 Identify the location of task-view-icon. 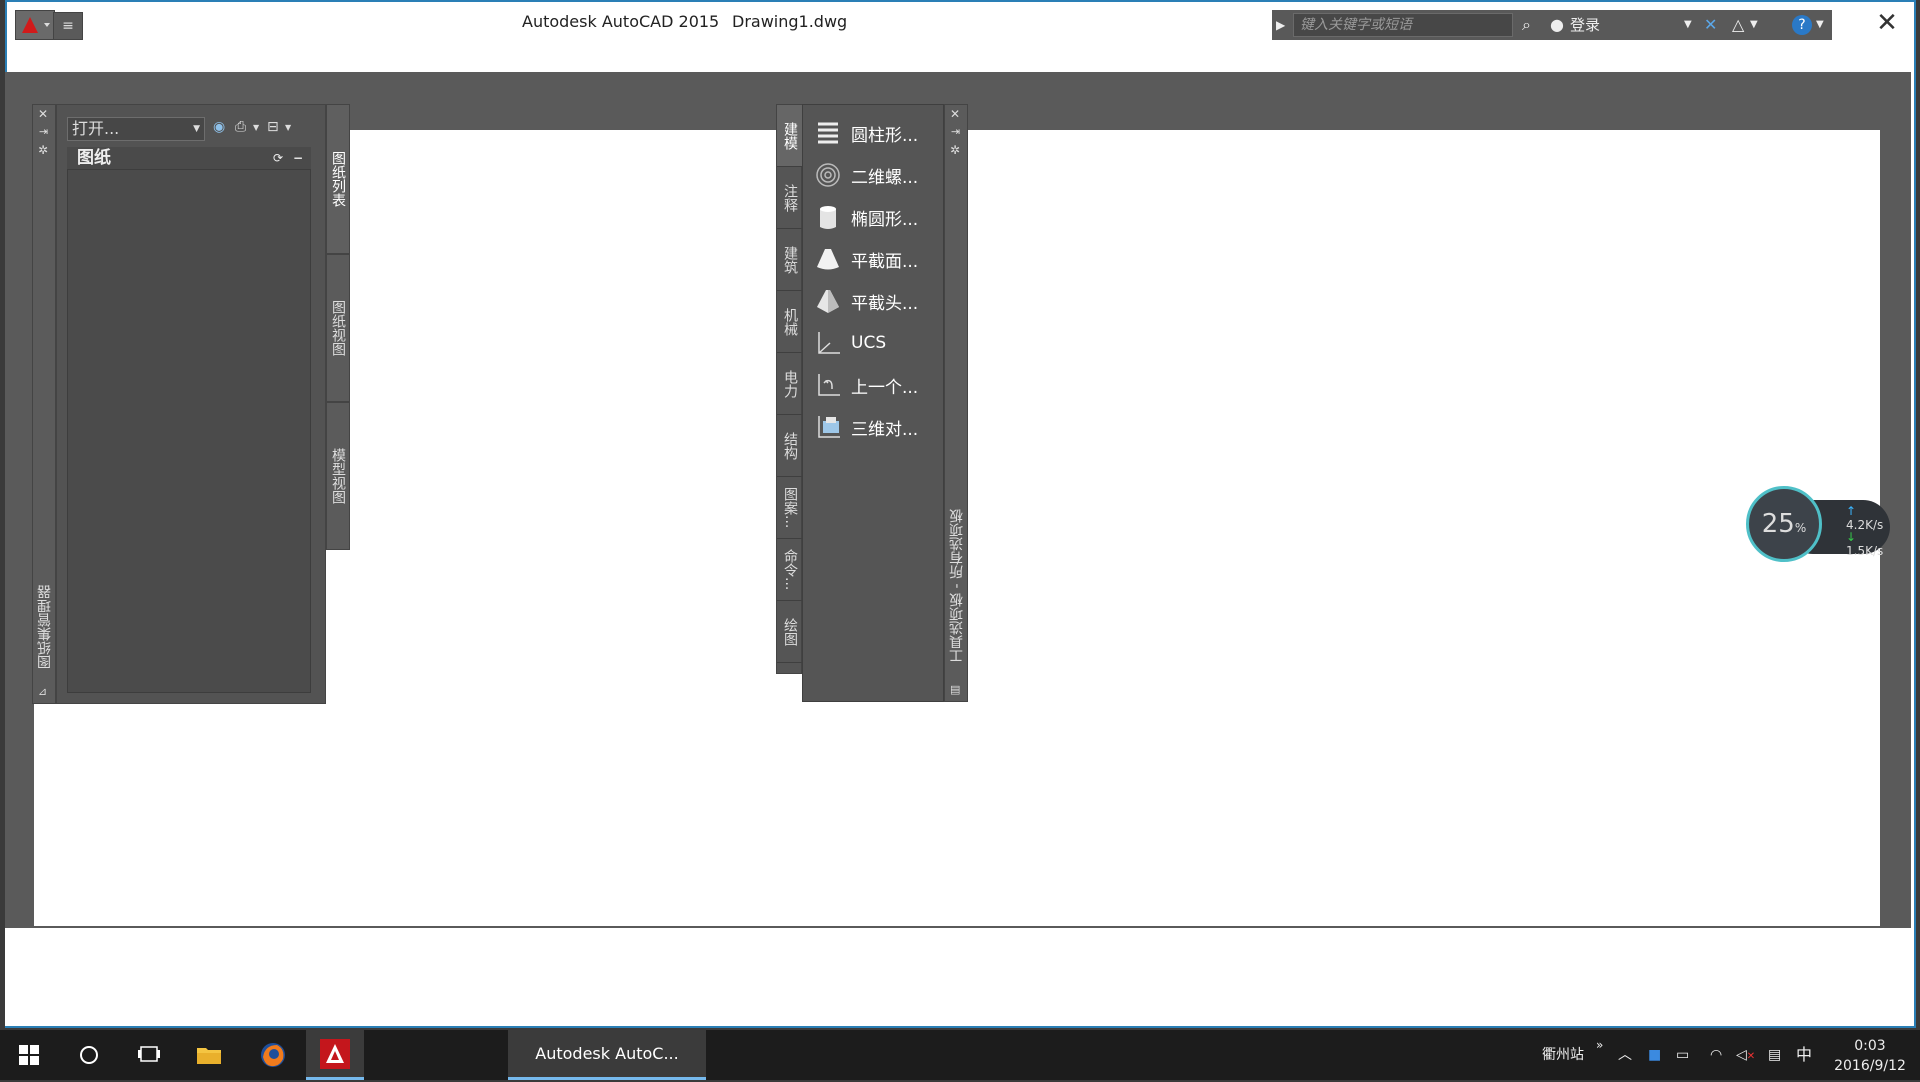
(149, 1055).